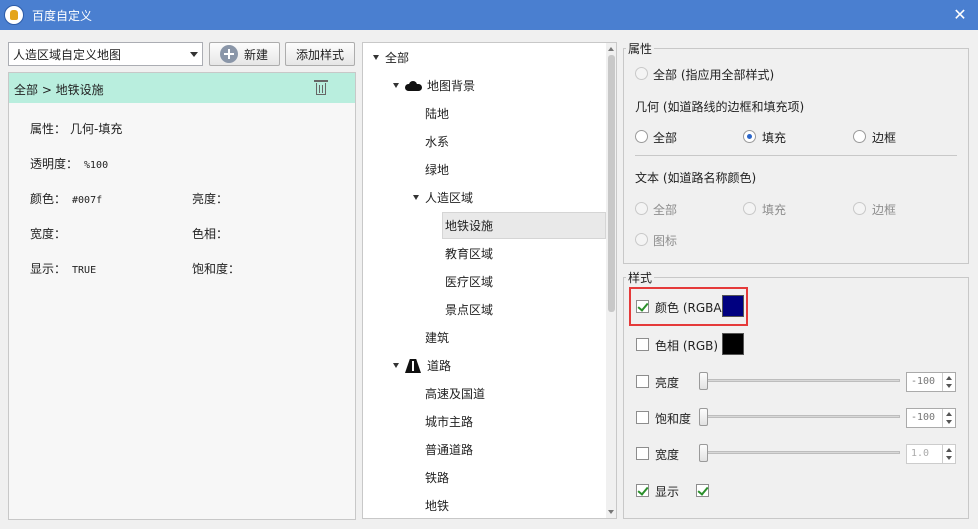  Describe the element at coordinates (14, 15) in the screenshot. I see `app-icon` at that location.